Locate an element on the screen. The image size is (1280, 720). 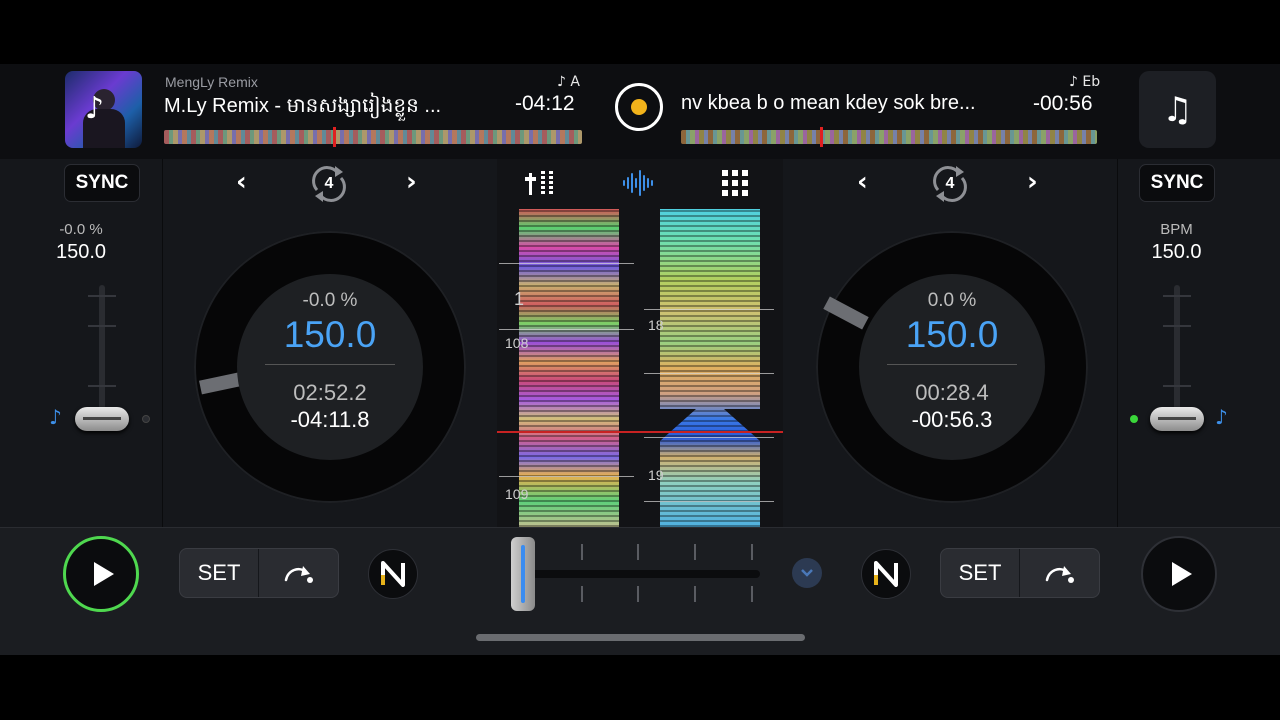
deck-b-scrolling-waveform is located at coordinates (710, 368).